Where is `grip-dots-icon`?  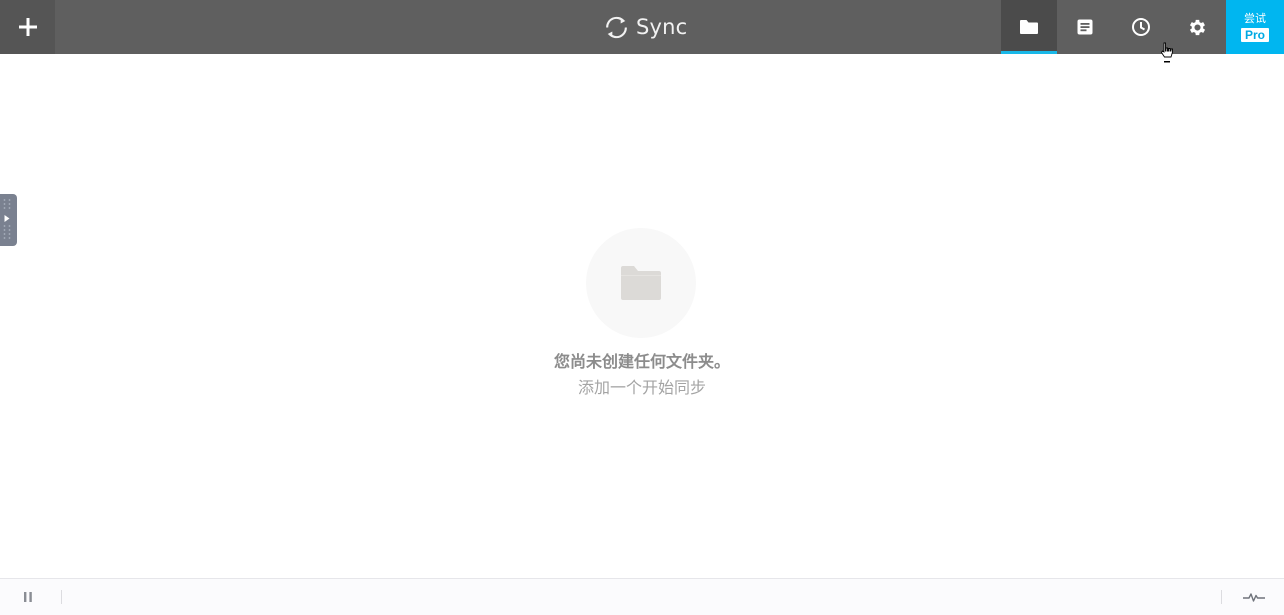
grip-dots-icon is located at coordinates (7, 219).